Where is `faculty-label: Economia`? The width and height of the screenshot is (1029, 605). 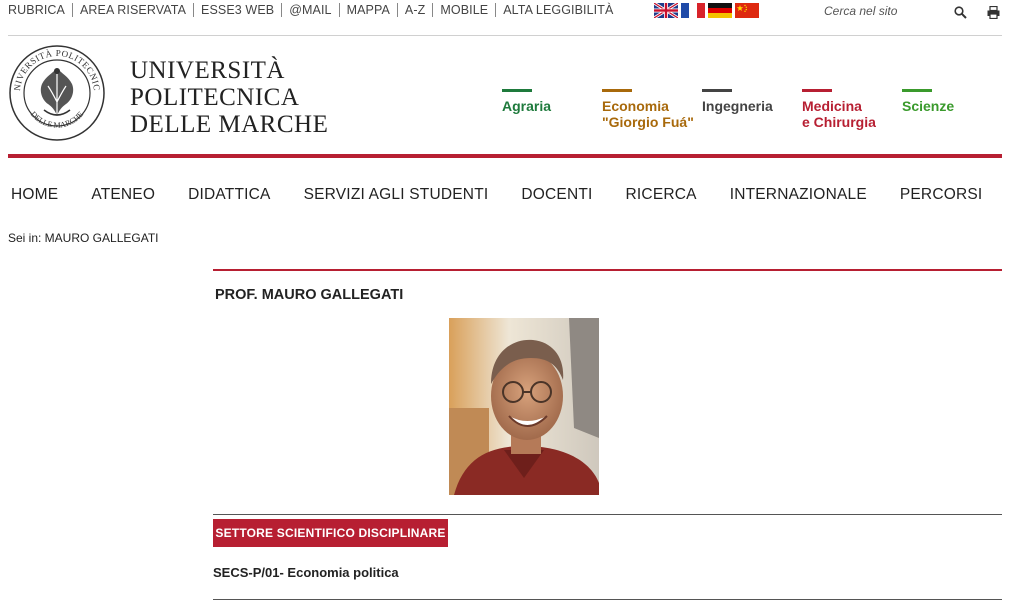
faculty-label: Economia is located at coordinates (635, 106).